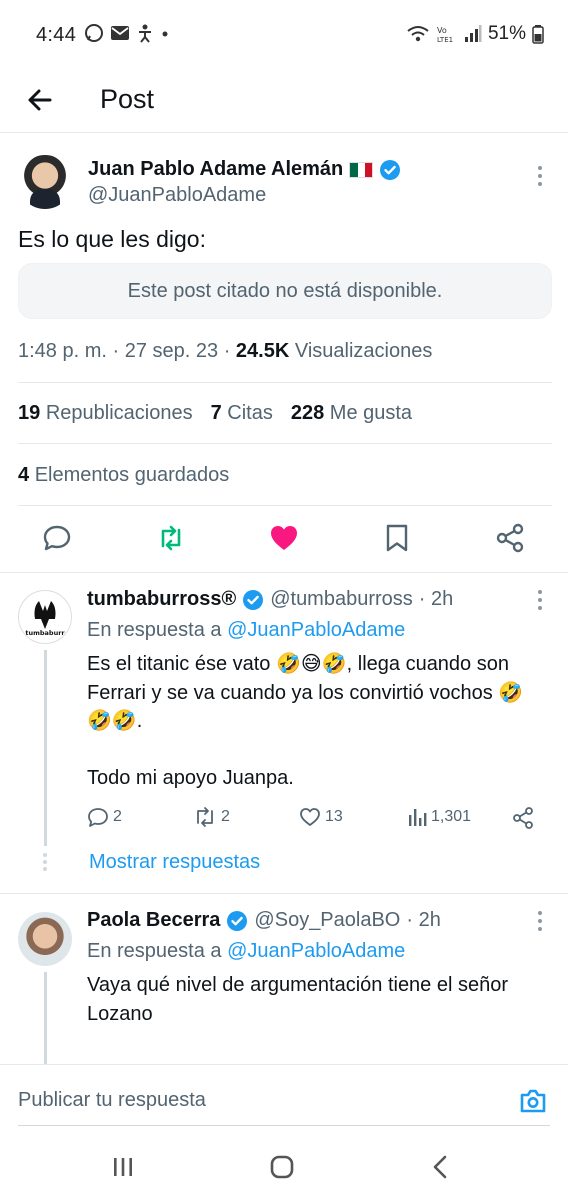 This screenshot has width=568, height=1200. What do you see at coordinates (45, 633) in the screenshot?
I see `avatar-text: tumbaburr` at bounding box center [45, 633].